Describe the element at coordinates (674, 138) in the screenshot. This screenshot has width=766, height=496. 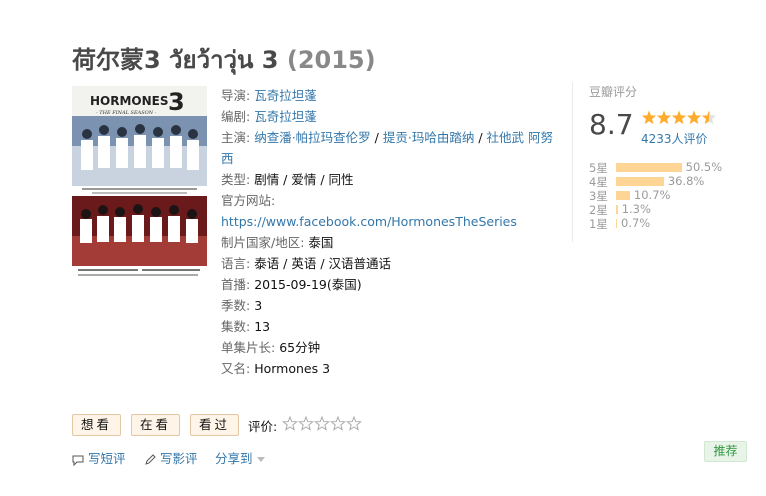
I see `votes-link: 4233人评价` at that location.